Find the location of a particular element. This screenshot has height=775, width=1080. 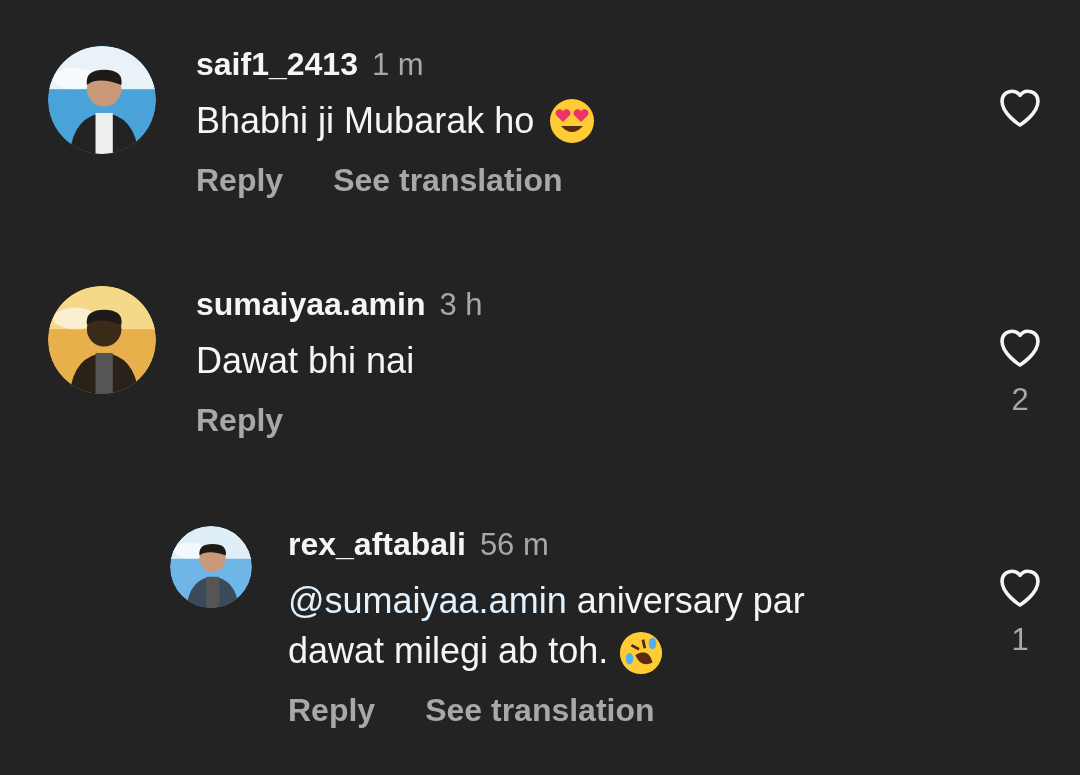

comment-text: @sumaiyaa.amin aniversary par dawat milegi ab toh. is located at coordinates (588, 626).